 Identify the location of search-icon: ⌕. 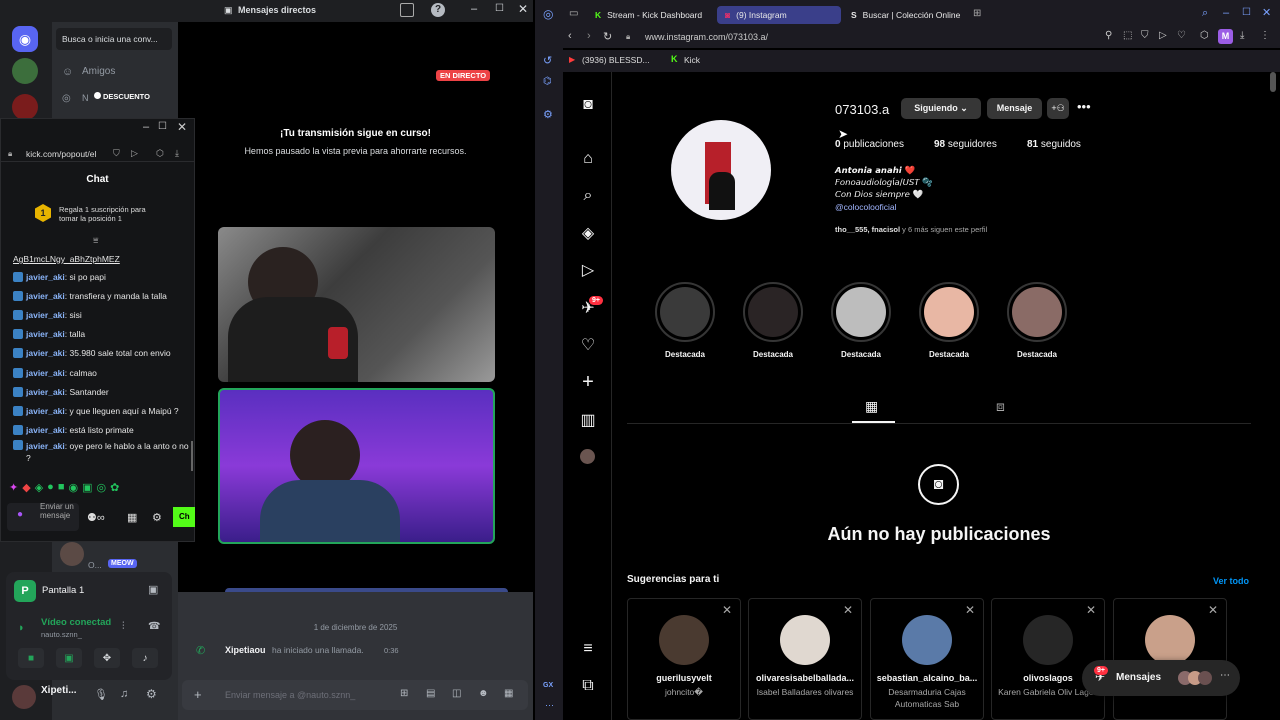
(588, 196).